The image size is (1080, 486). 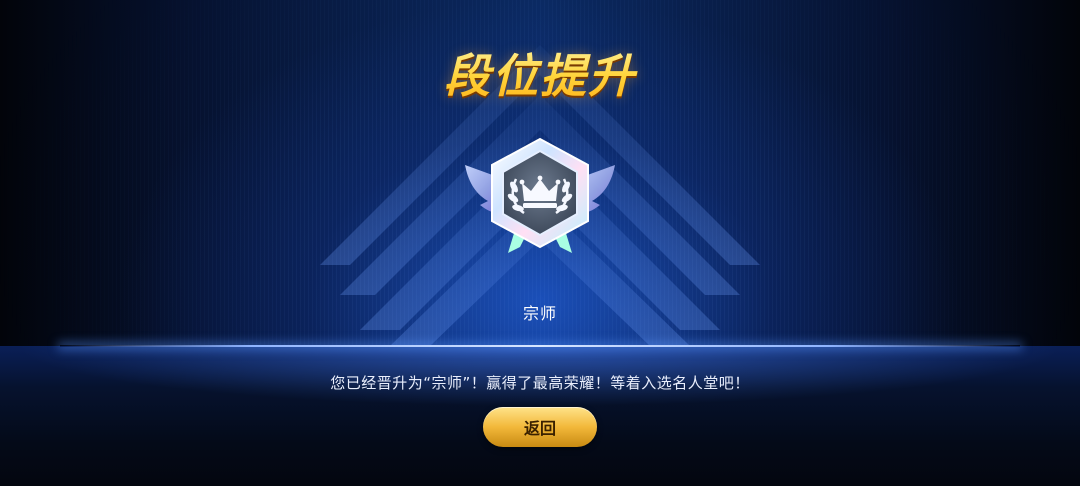 What do you see at coordinates (540, 73) in the screenshot?
I see `page-title: 段位提升` at bounding box center [540, 73].